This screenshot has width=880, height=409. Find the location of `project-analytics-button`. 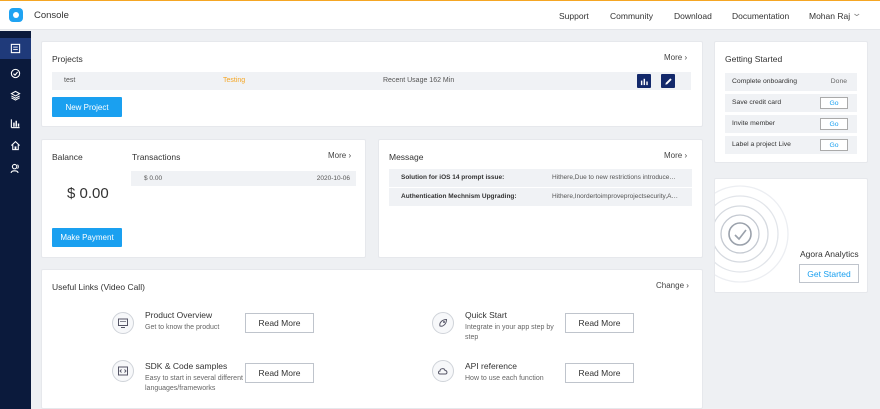

project-analytics-button is located at coordinates (644, 81).